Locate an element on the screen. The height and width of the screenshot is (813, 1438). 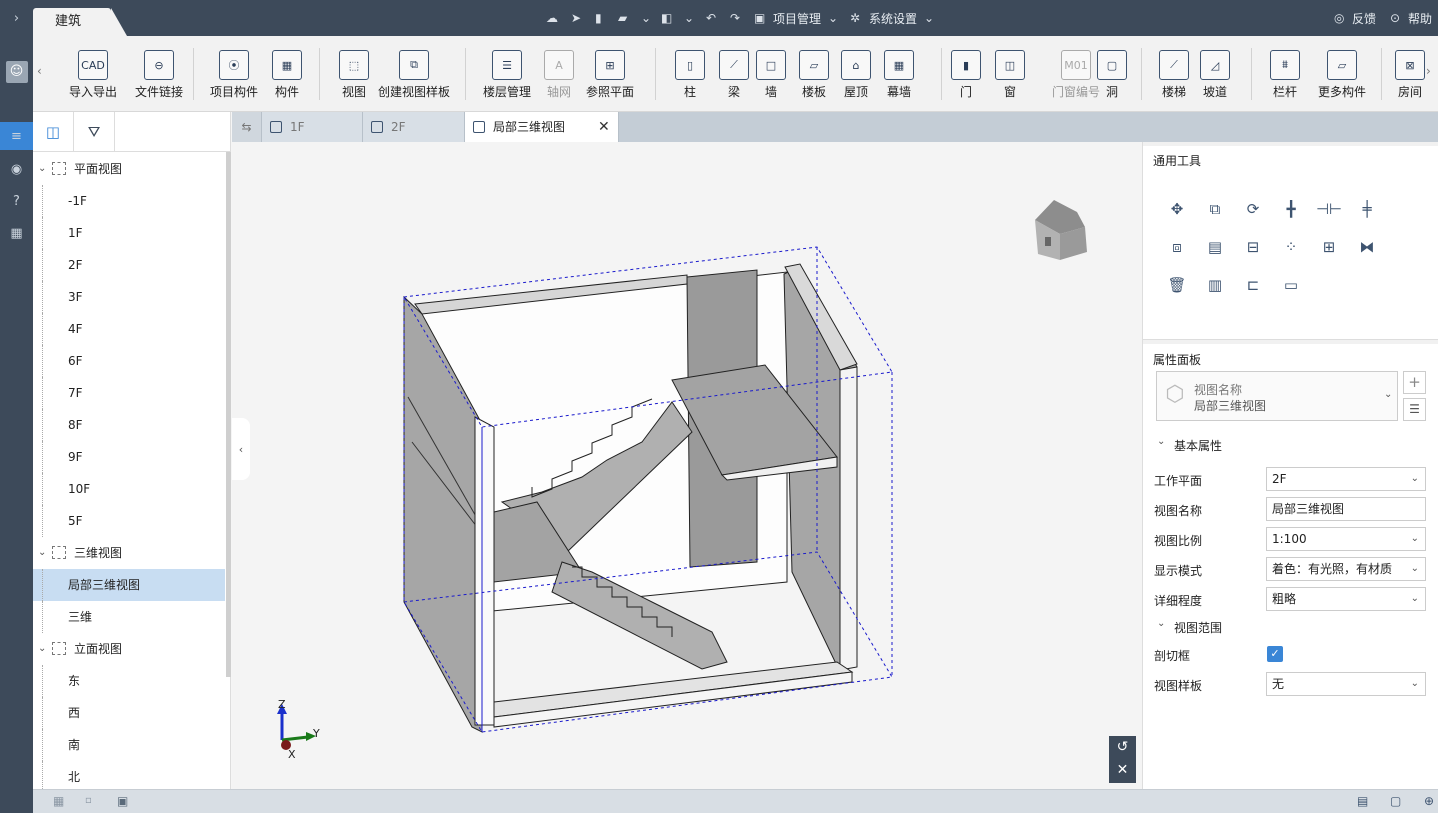
cloud-icon: ☁ is located at coordinates (552, 18).